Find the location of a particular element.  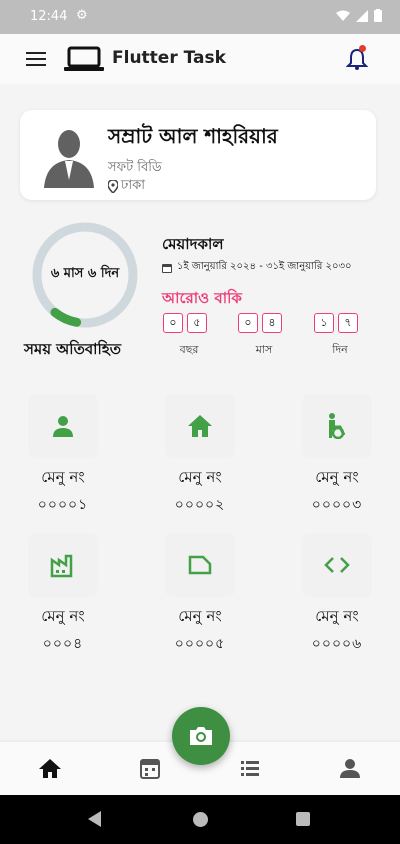

recent-apps-icon is located at coordinates (303, 819).